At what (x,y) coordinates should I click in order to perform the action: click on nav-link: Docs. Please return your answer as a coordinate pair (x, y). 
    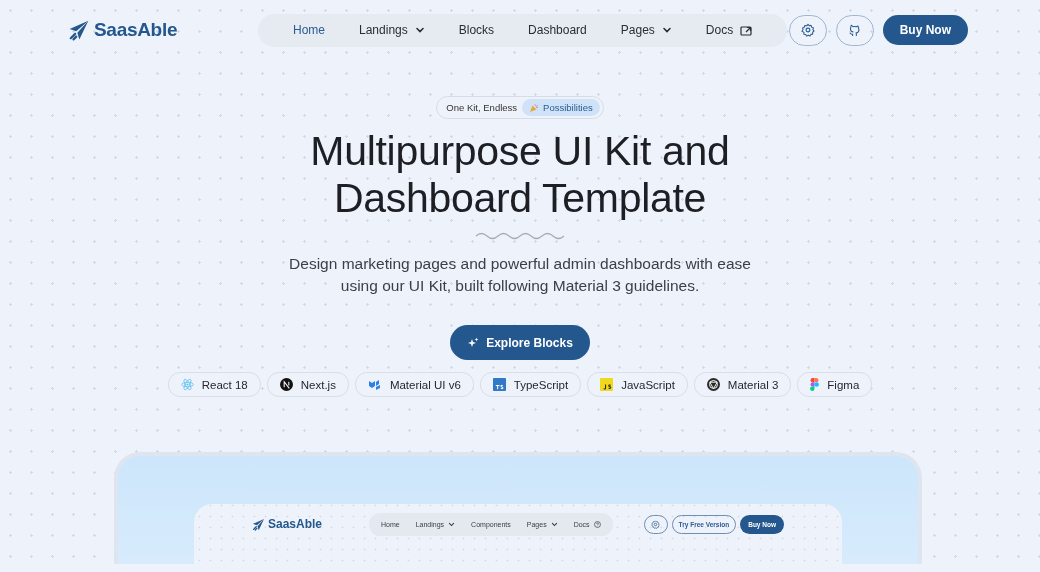
    Looking at the image, I should click on (729, 30).